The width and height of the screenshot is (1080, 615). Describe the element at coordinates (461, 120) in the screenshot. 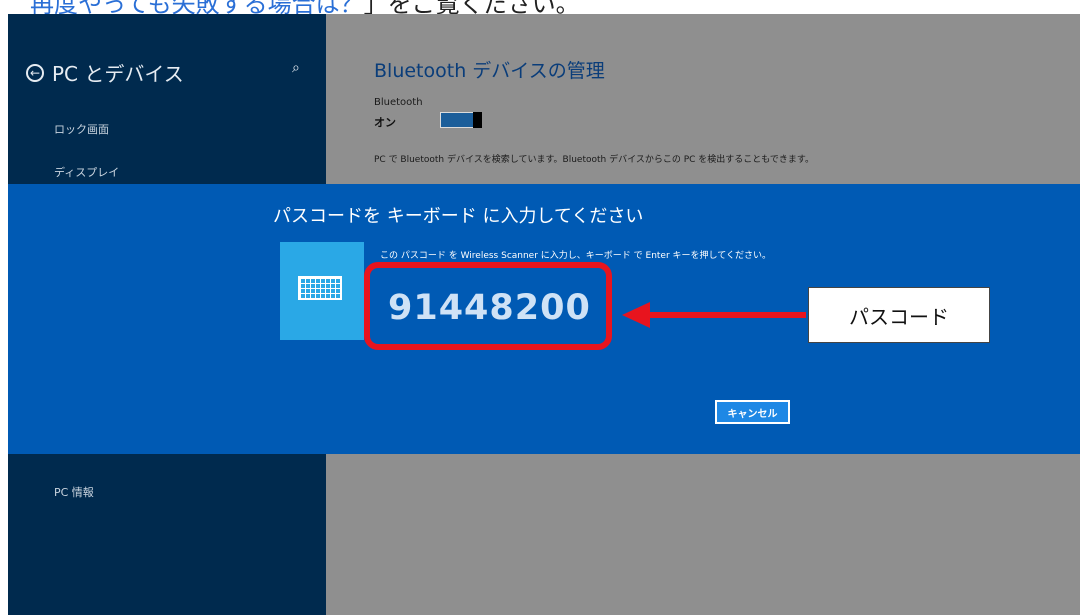

I see `bluetooth-toggle` at that location.